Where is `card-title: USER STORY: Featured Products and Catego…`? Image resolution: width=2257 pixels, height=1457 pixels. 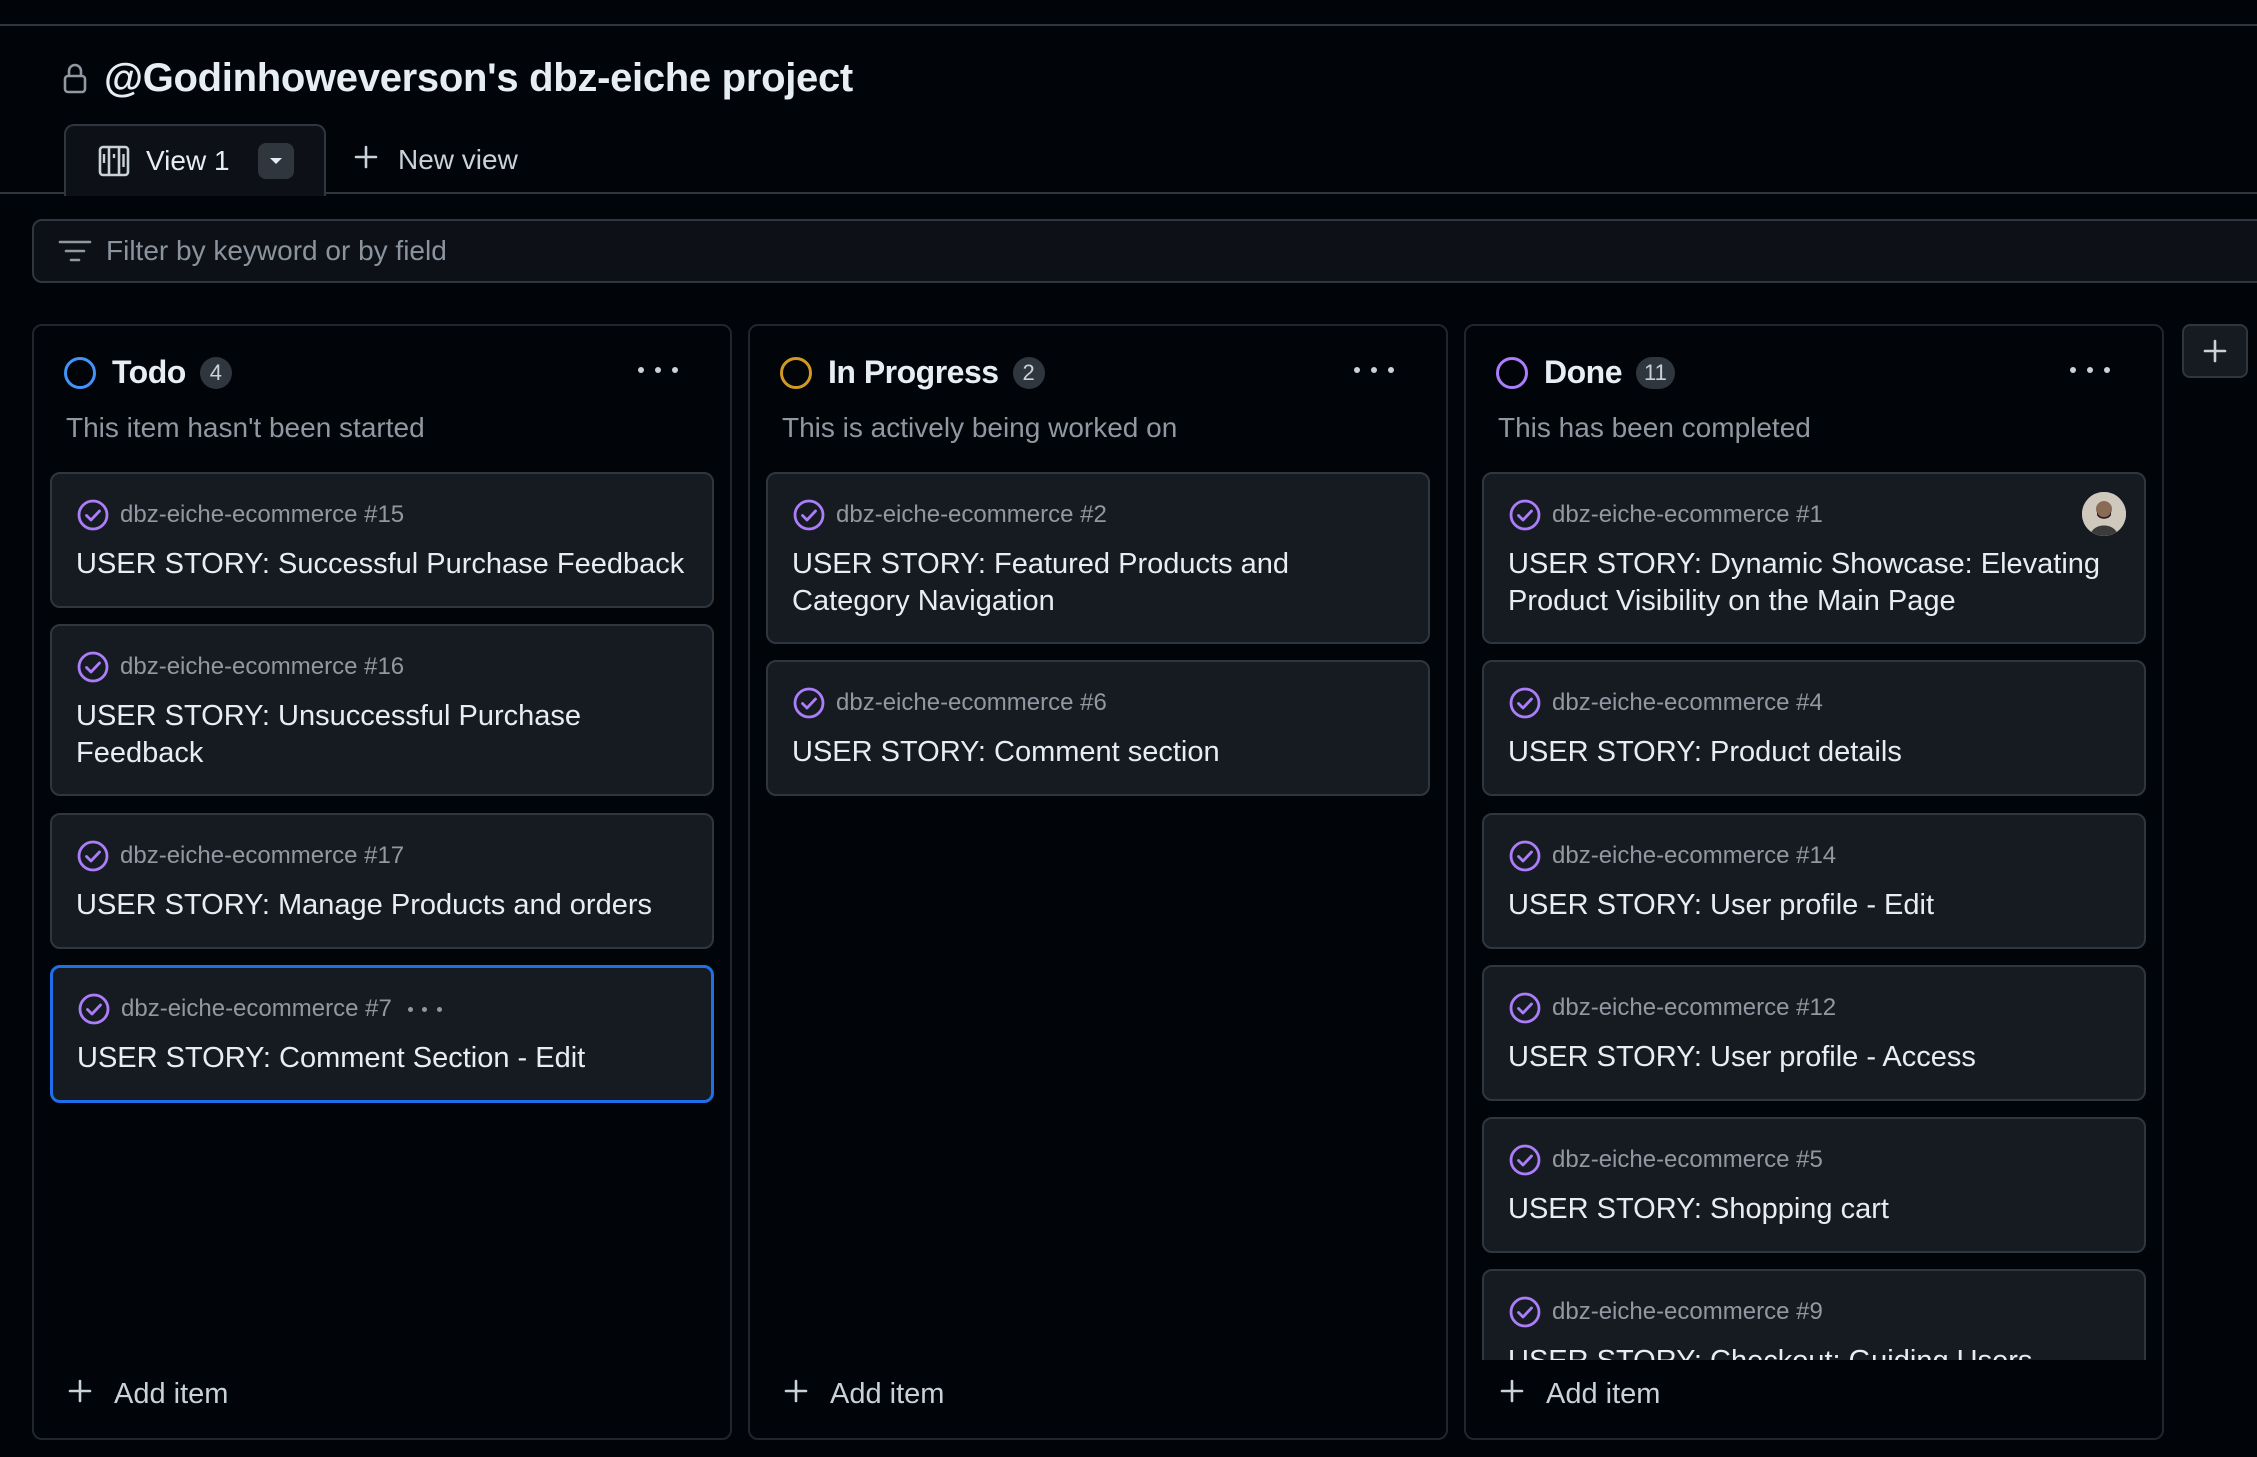 card-title: USER STORY: Featured Products and Catego… is located at coordinates (1098, 583).